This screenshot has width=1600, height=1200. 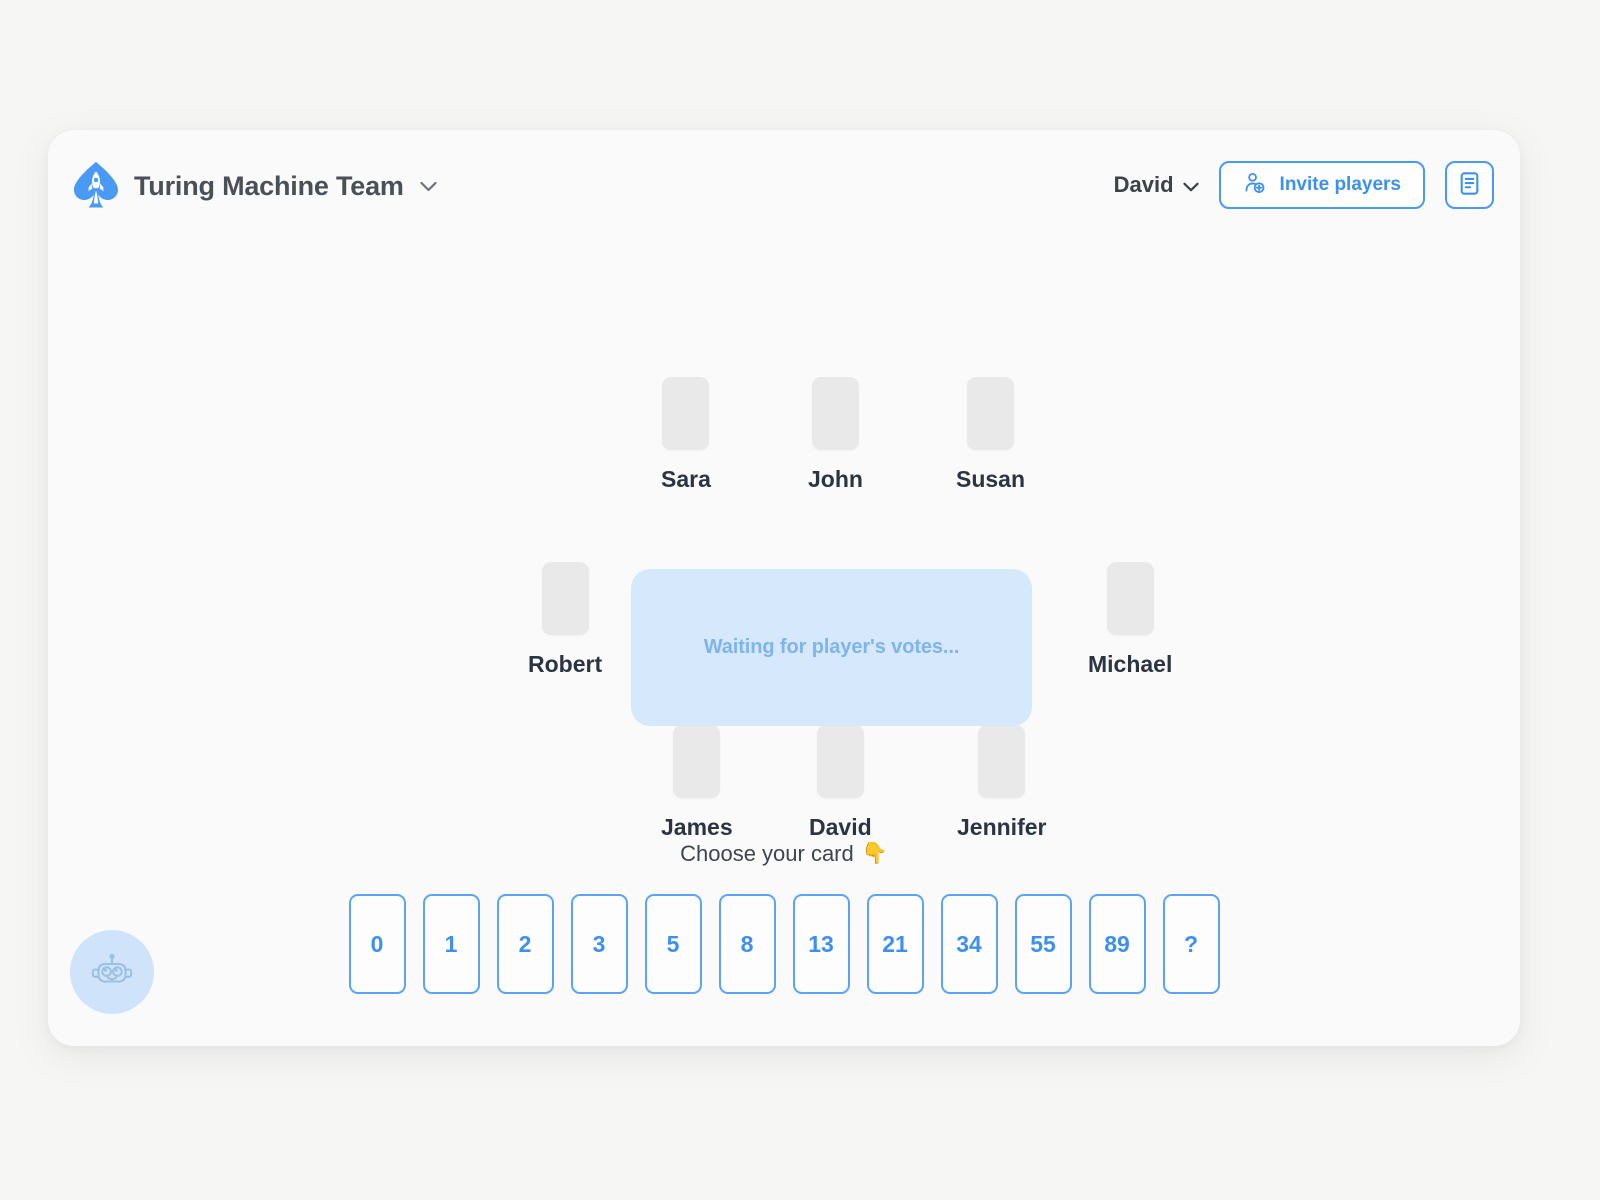 What do you see at coordinates (835, 479) in the screenshot?
I see `player-name-label: John` at bounding box center [835, 479].